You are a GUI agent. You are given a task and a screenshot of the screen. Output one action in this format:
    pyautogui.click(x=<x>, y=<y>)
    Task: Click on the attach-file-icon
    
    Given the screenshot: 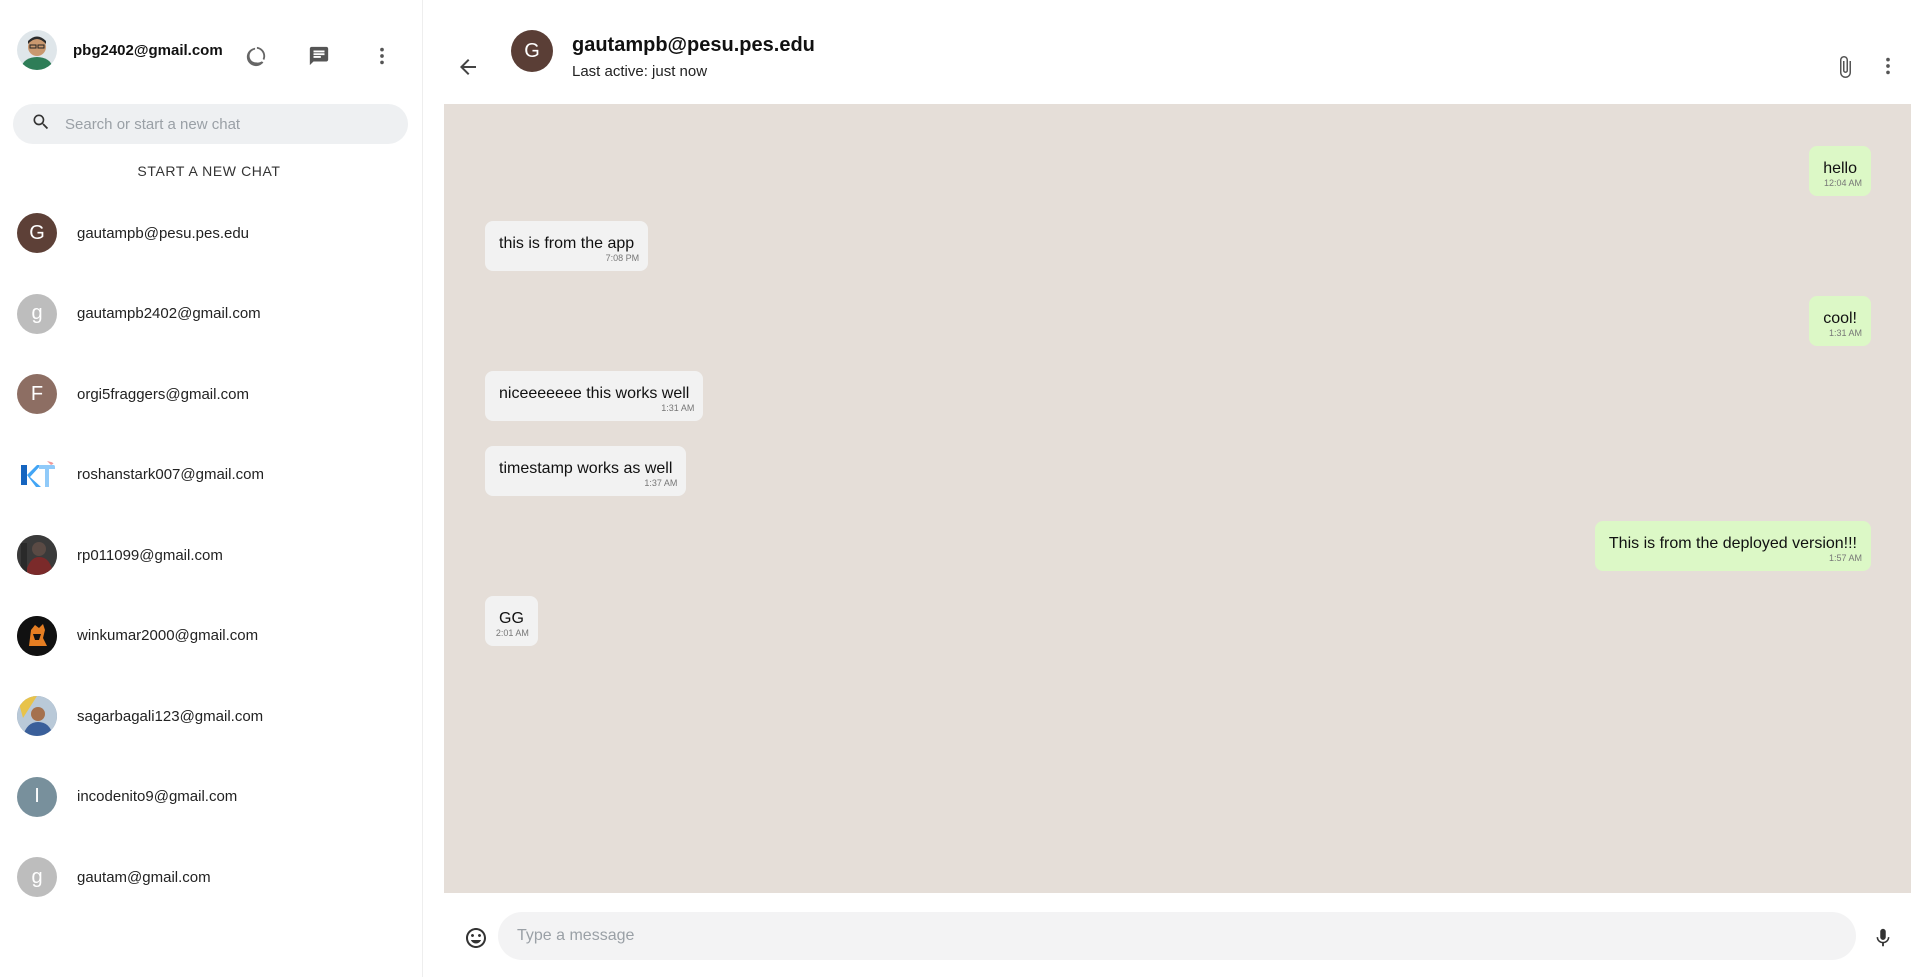 What is the action you would take?
    pyautogui.click(x=1845, y=69)
    